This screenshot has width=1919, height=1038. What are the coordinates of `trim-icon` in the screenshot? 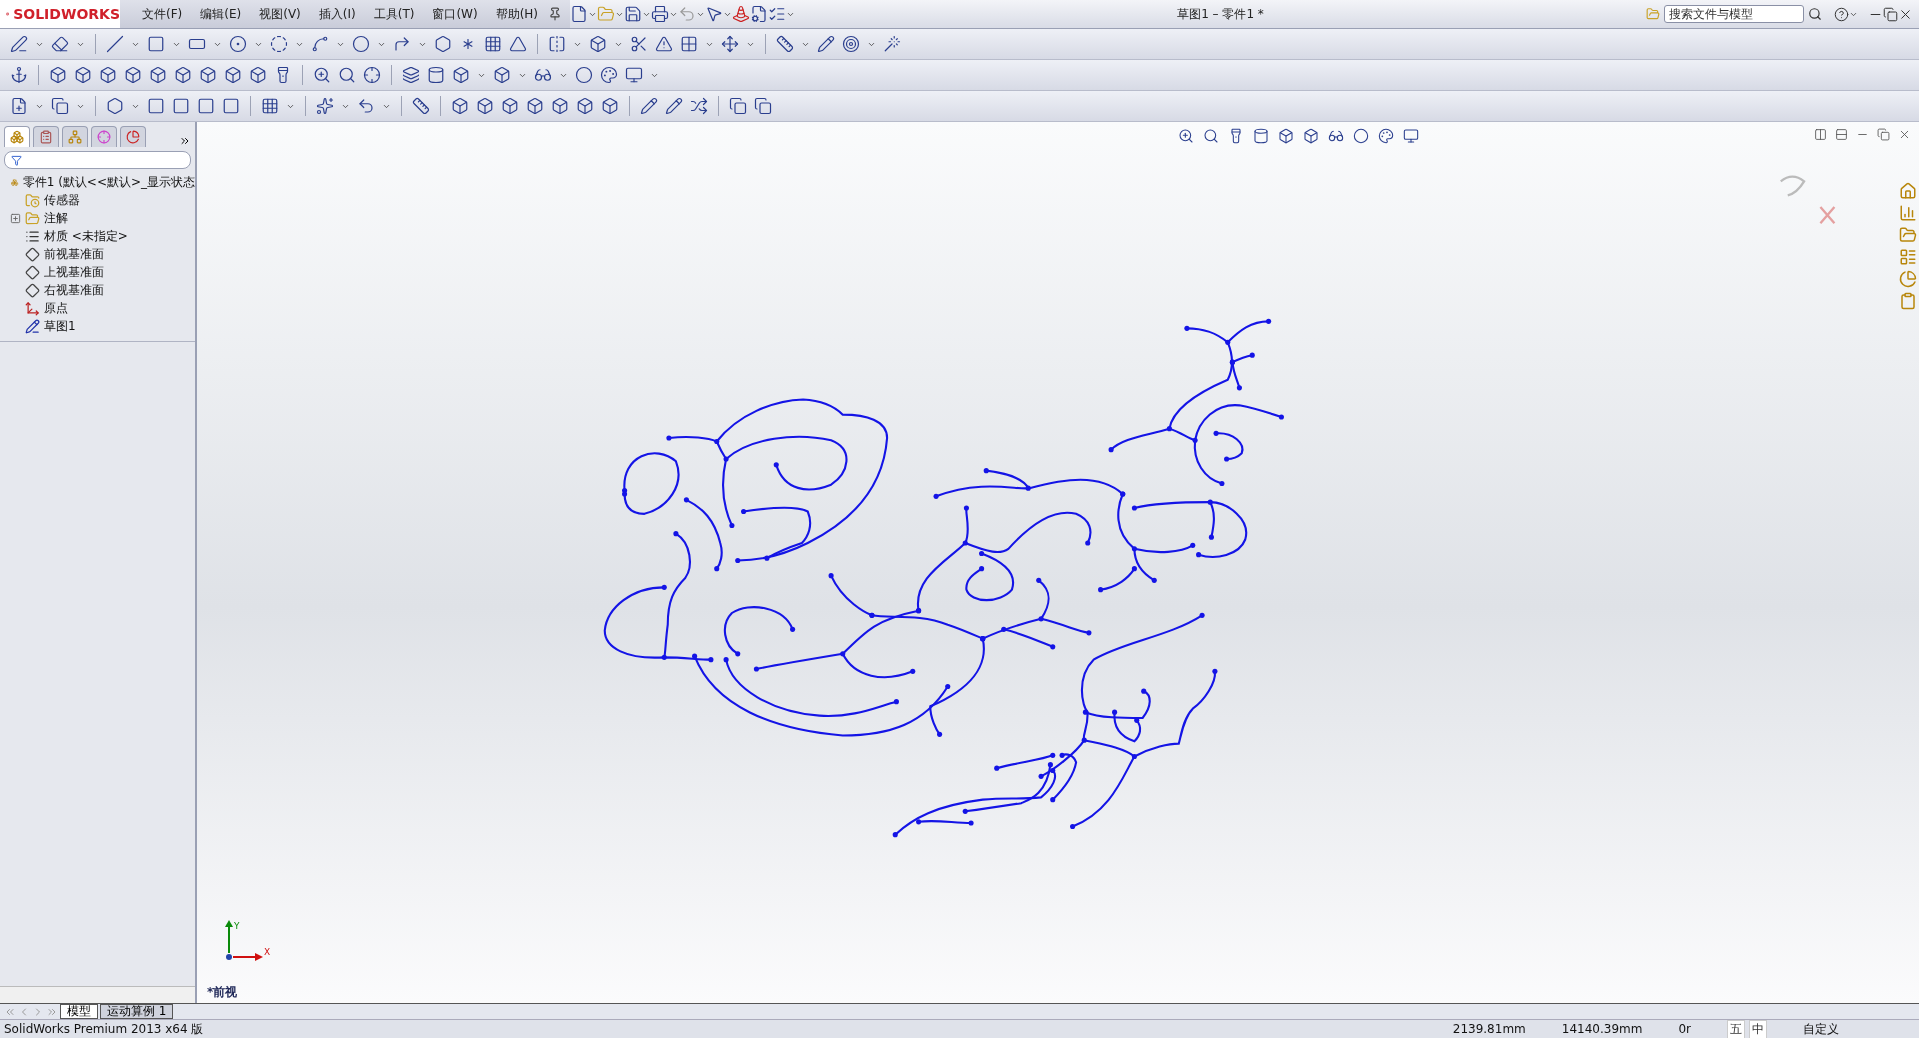 It's located at (639, 44).